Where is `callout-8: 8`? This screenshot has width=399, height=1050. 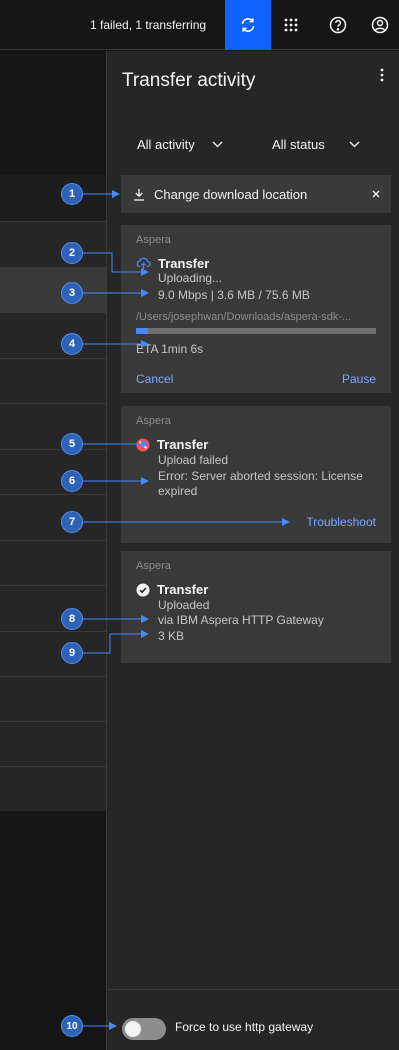 callout-8: 8 is located at coordinates (72, 619).